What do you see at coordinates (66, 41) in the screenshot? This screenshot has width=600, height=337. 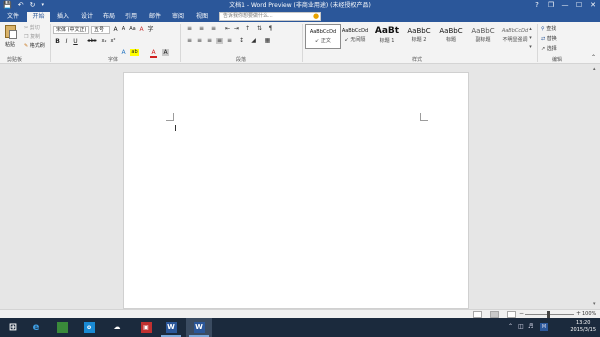 I see `italic-button: I` at bounding box center [66, 41].